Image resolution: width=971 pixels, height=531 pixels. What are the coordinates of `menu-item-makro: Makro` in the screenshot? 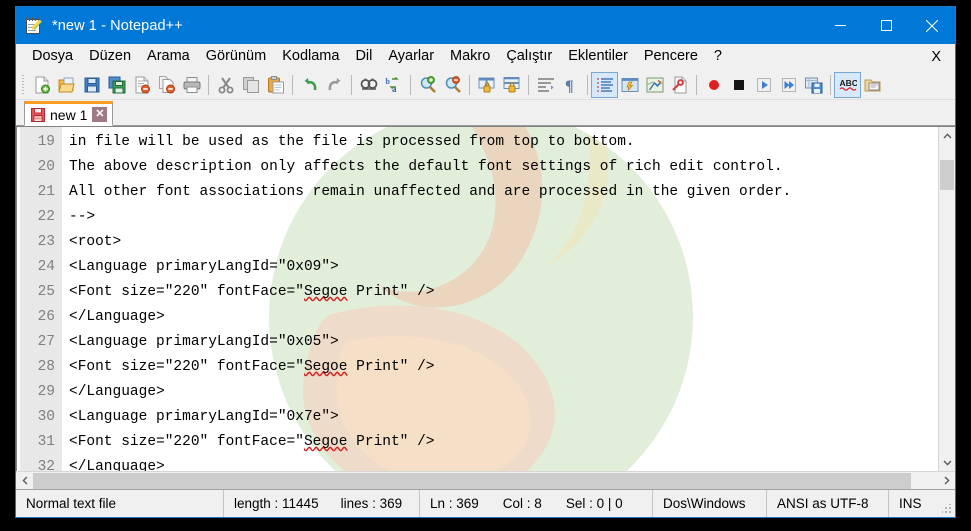 It's located at (470, 56).